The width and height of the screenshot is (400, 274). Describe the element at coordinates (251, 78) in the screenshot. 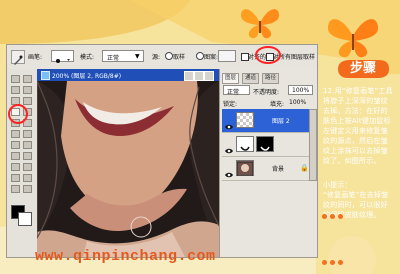

I see `tab-channels: 通道` at that location.